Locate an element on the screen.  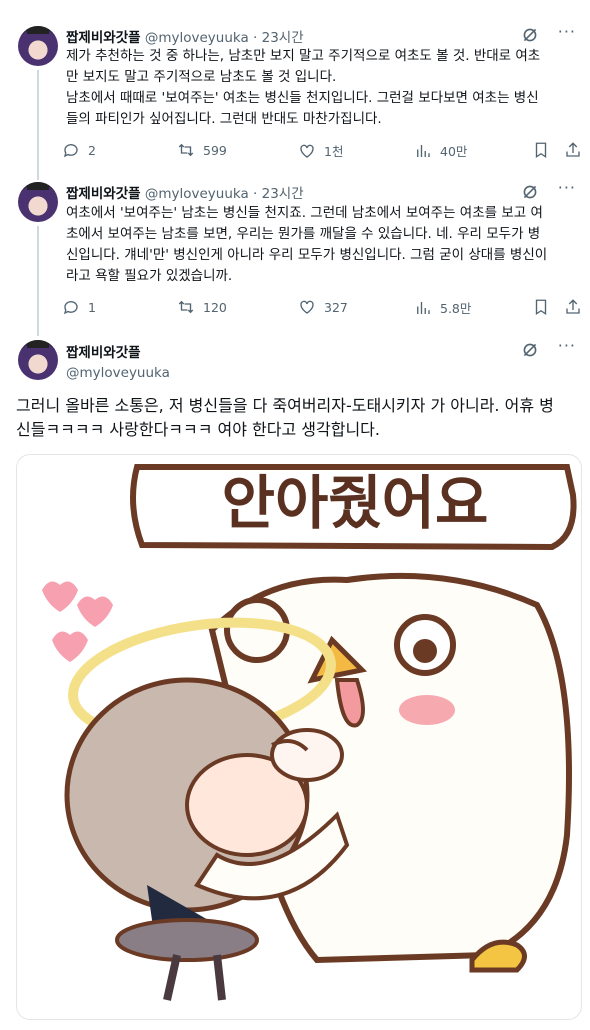
sticker-caption: 안아줬어요 is located at coordinates (355, 503).